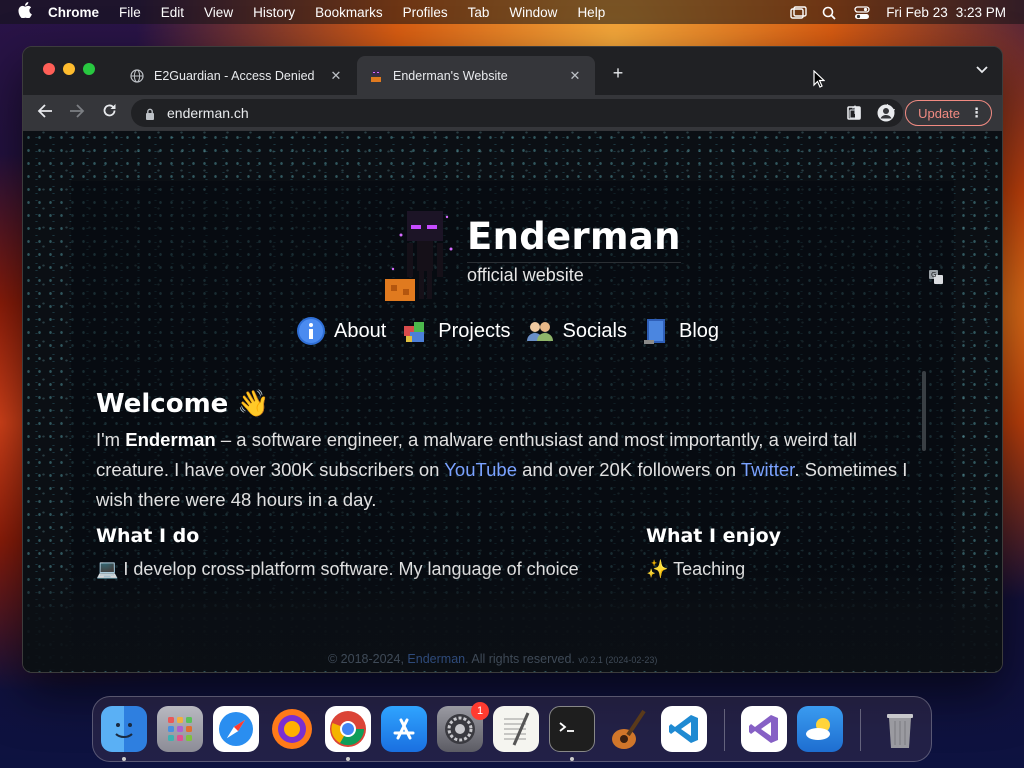 This screenshot has height=768, width=1024. I want to click on menu-profiles: Profiles, so click(425, 12).